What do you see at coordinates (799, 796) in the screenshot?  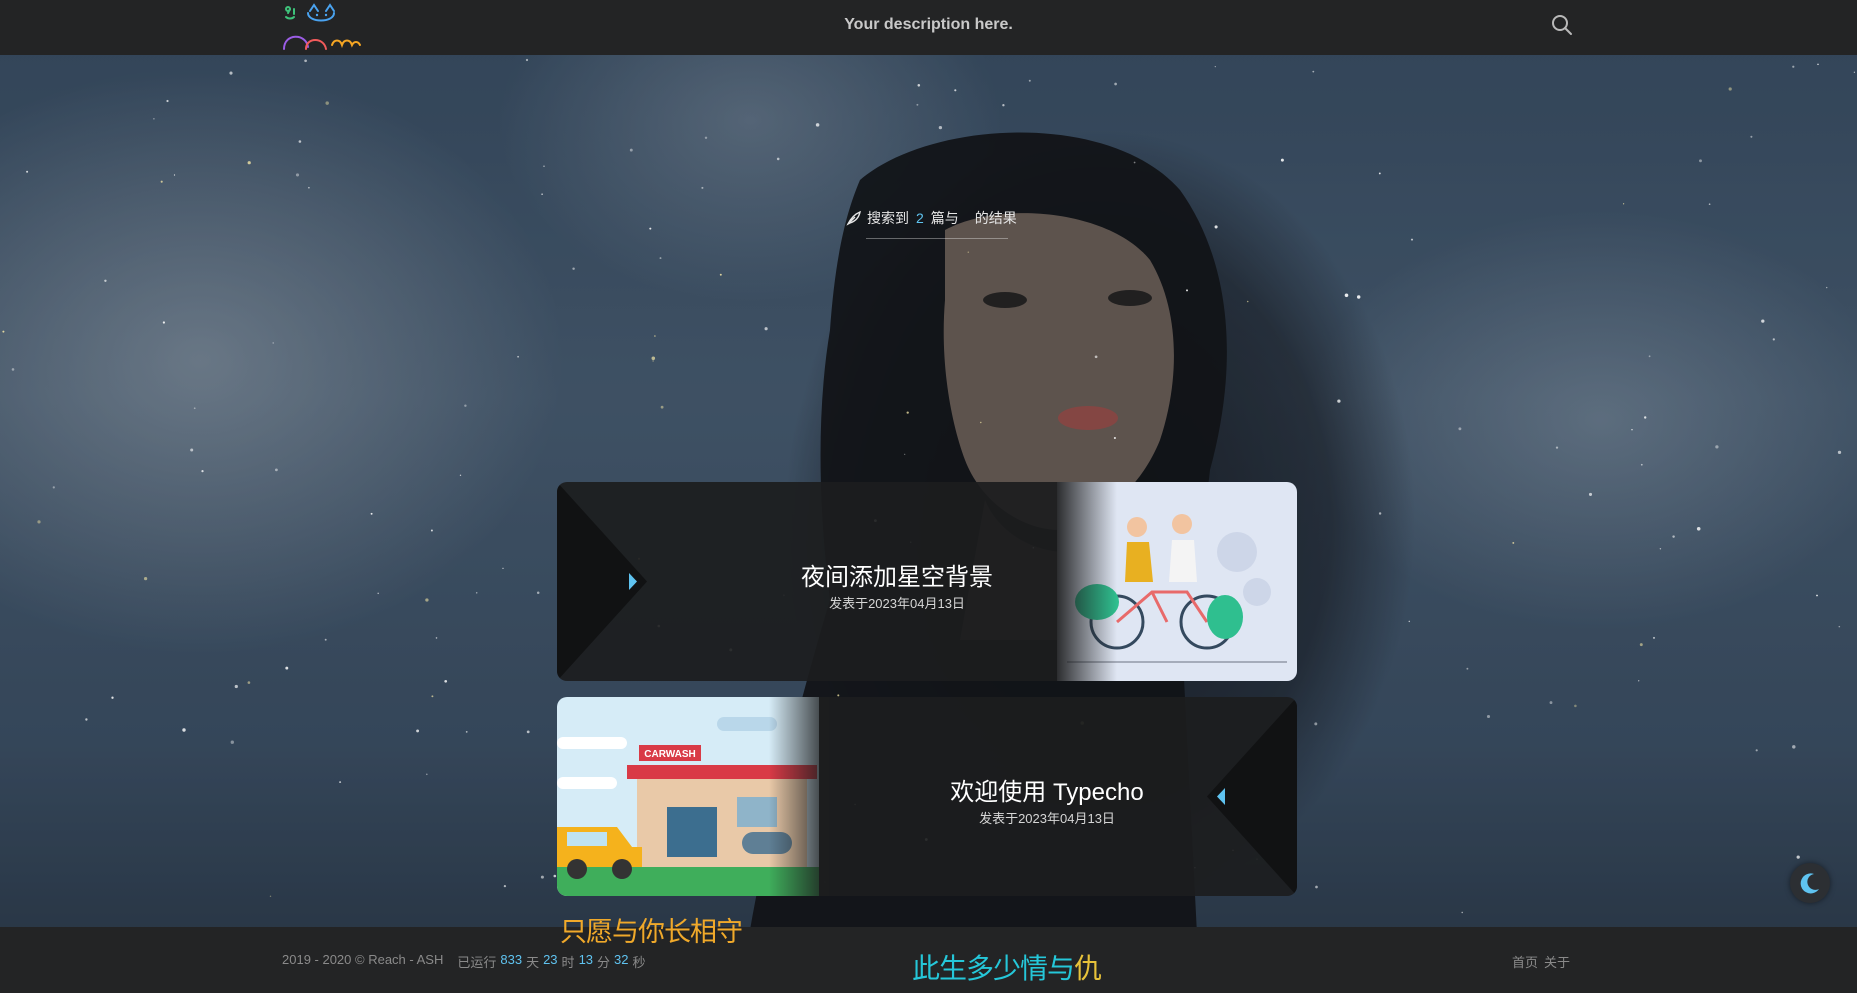 I see `thumb-fade` at bounding box center [799, 796].